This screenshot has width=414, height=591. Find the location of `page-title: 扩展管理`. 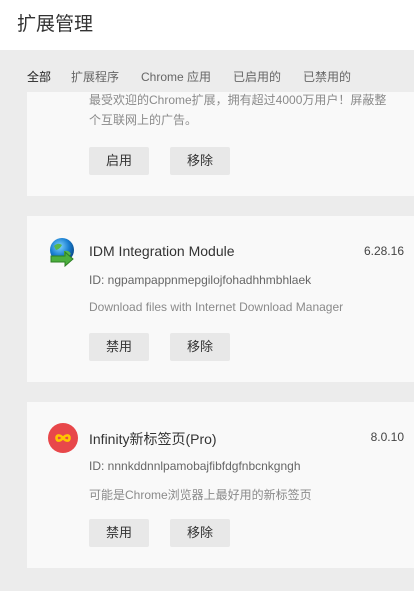

page-title: 扩展管理 is located at coordinates (55, 24).